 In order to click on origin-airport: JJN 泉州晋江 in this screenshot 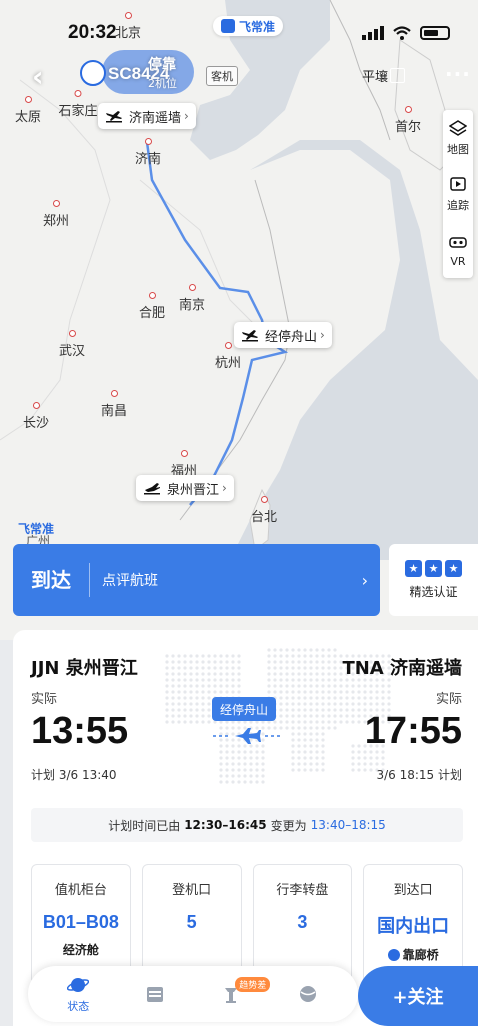, I will do `click(84, 668)`.